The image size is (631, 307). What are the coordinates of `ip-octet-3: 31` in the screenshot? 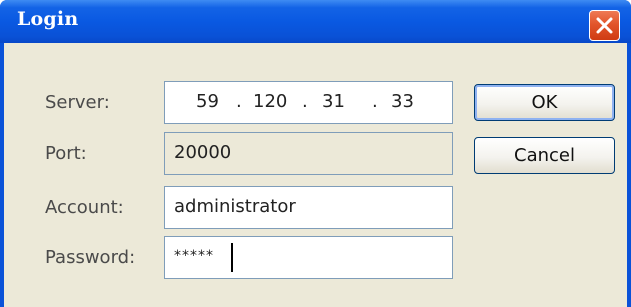 It's located at (333, 101).